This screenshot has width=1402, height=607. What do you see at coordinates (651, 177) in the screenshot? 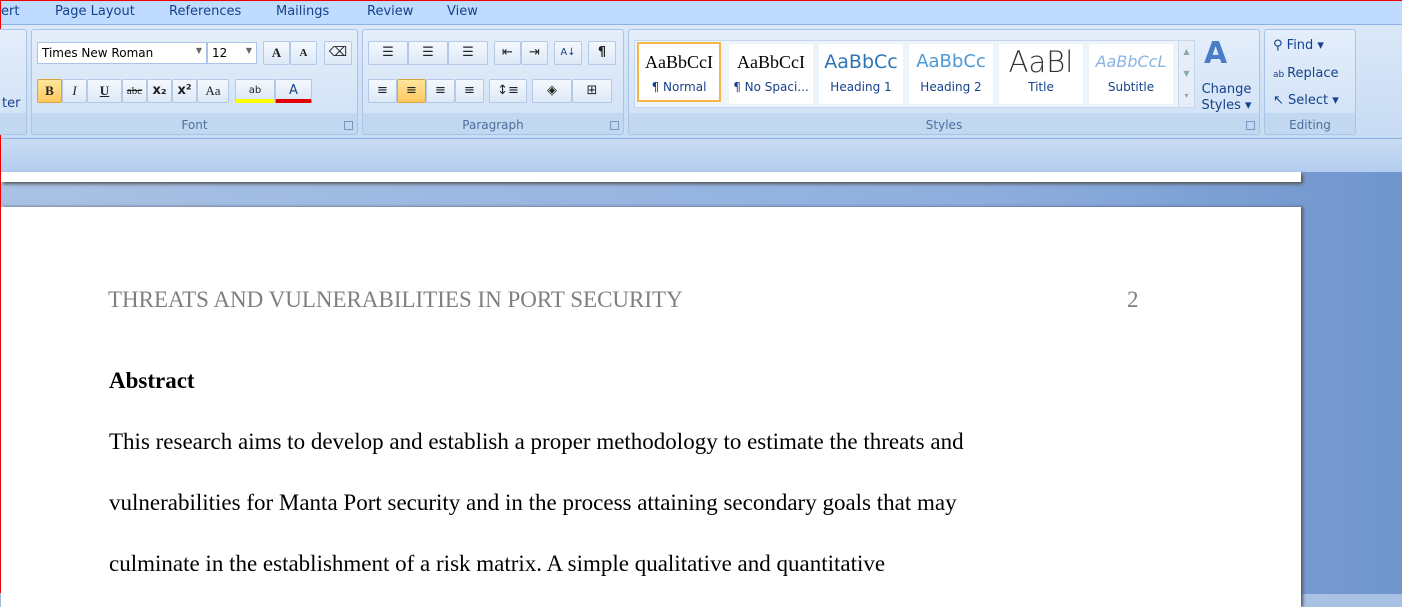
I see `previous-page-edge` at bounding box center [651, 177].